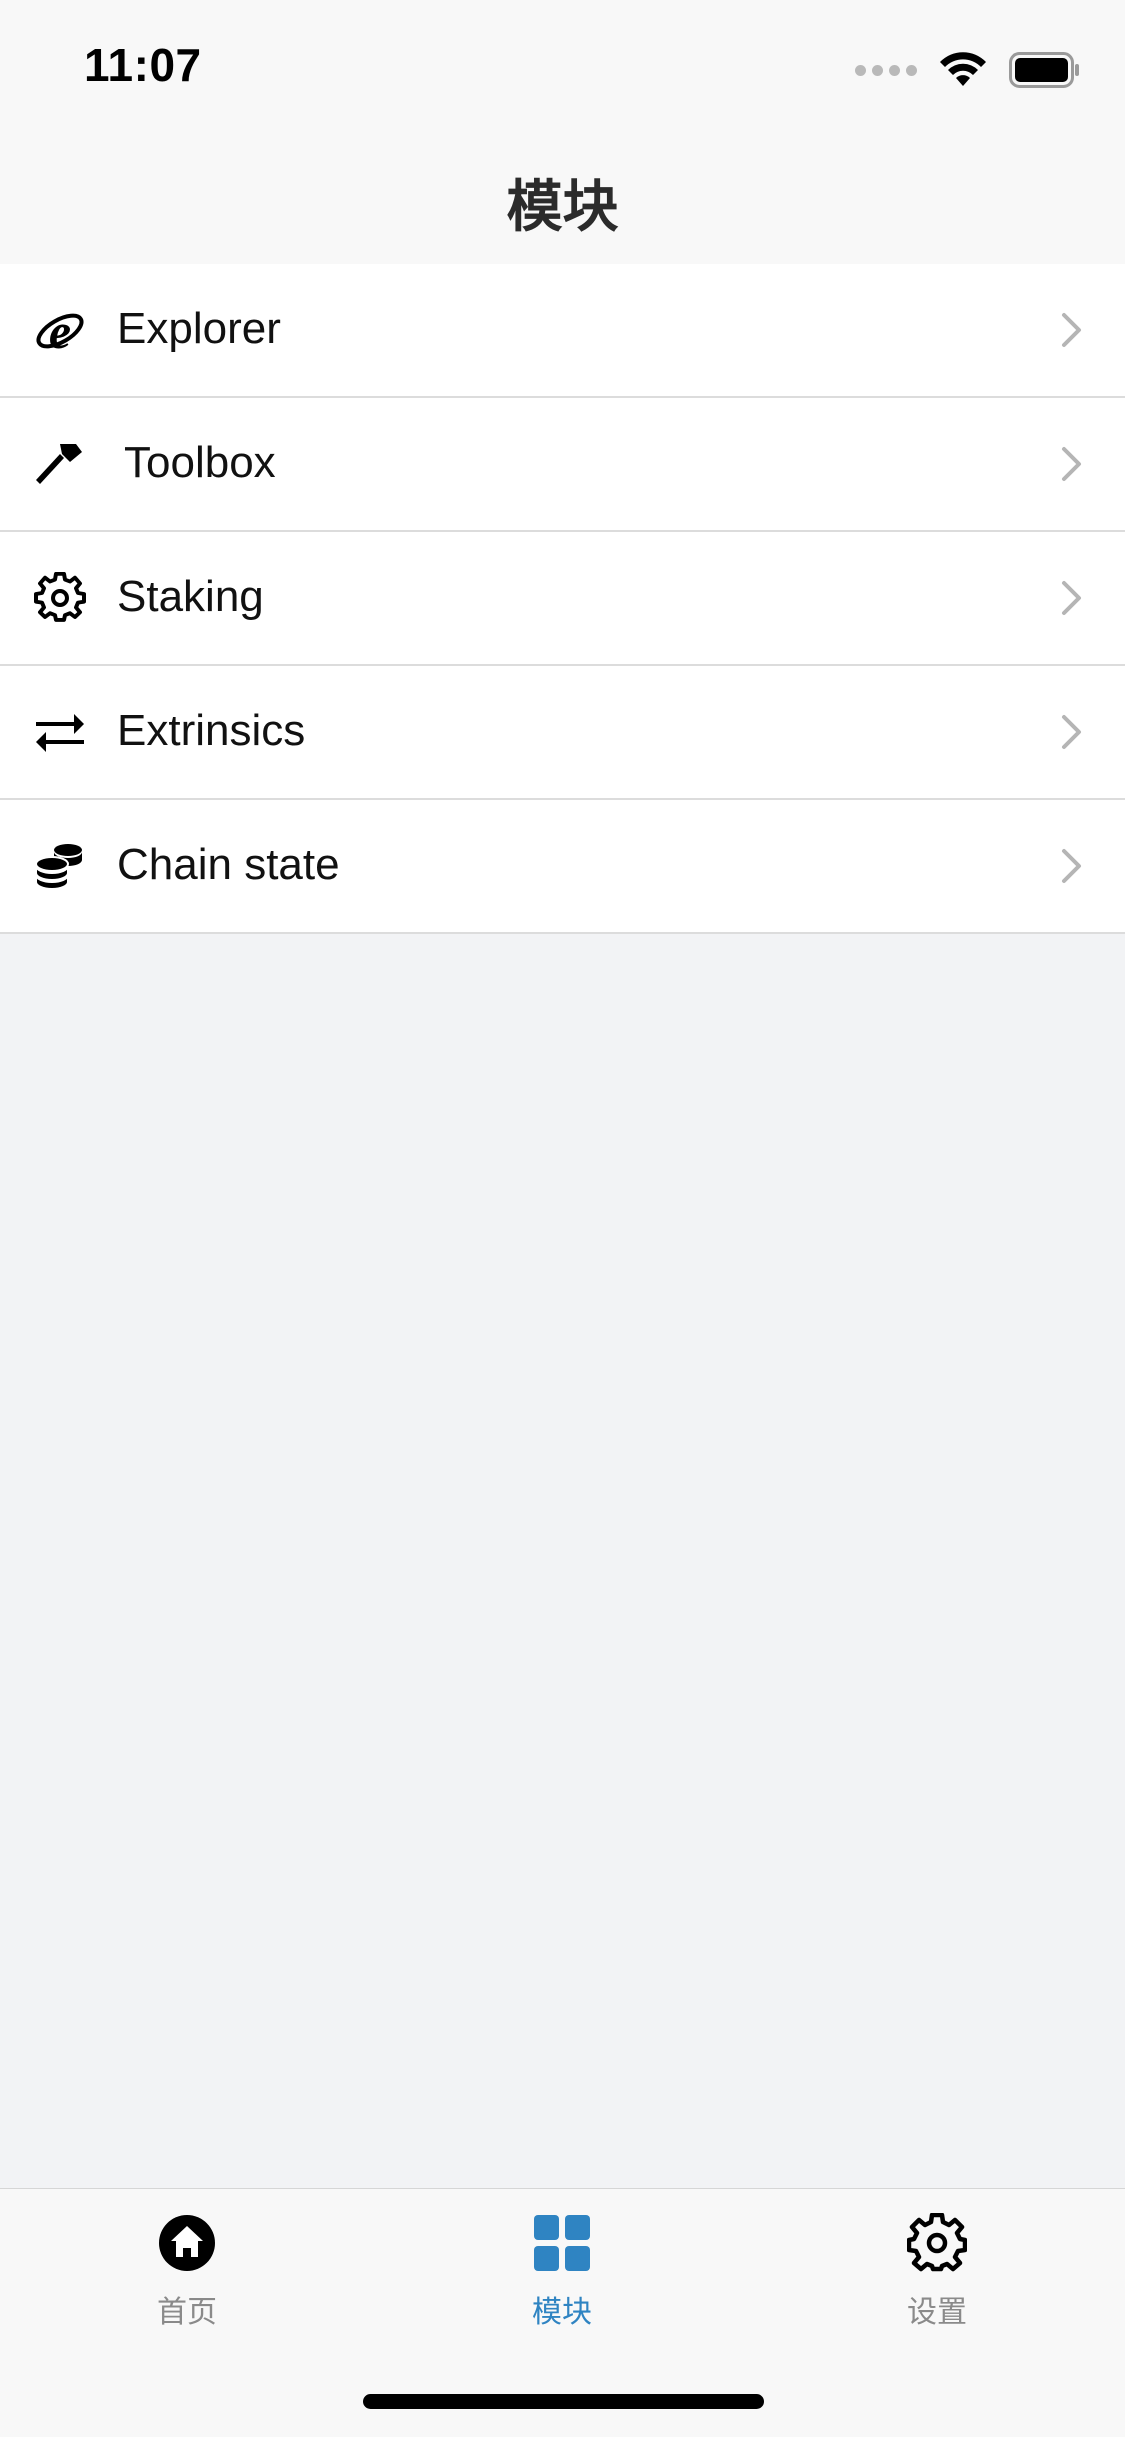 Image resolution: width=1125 pixels, height=2437 pixels. What do you see at coordinates (562, 733) in the screenshot?
I see `list-item-extrinsics: Extrinsics` at bounding box center [562, 733].